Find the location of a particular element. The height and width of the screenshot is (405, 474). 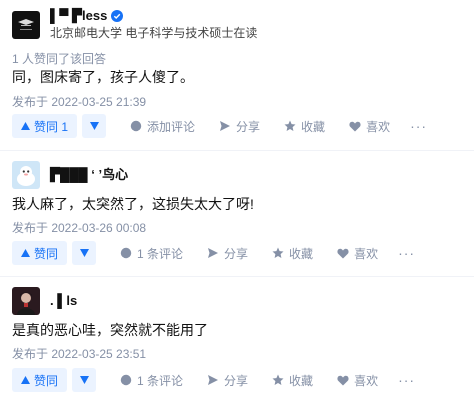

author-name-text: ▛███ ‘ ’鸟心 is located at coordinates (89, 175).